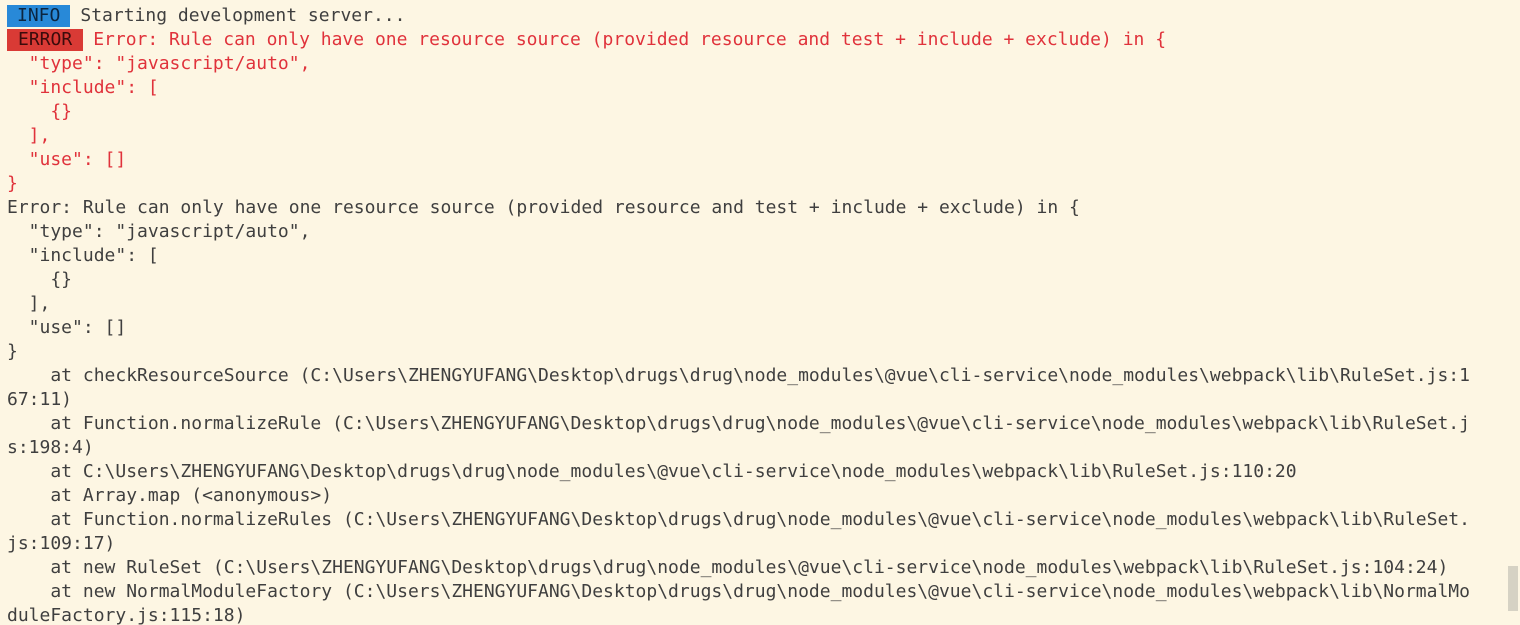  What do you see at coordinates (12, 183) in the screenshot?
I see `error-json-line: }` at bounding box center [12, 183].